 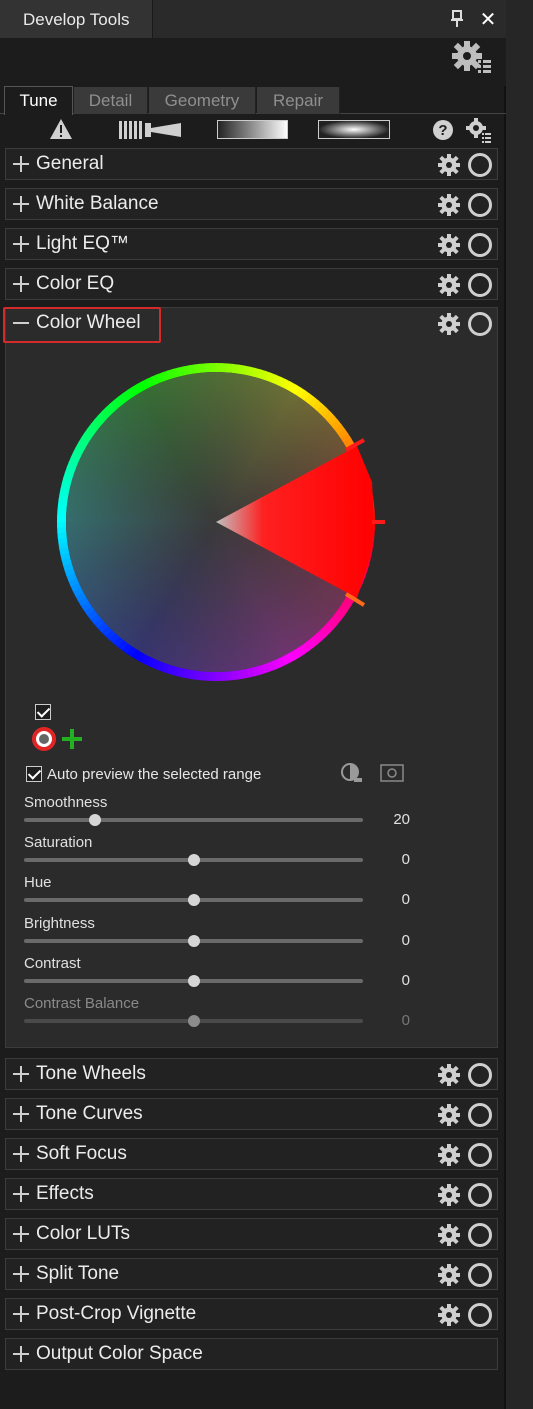 I want to click on smoothness-label: Smoothness, so click(x=66, y=802).